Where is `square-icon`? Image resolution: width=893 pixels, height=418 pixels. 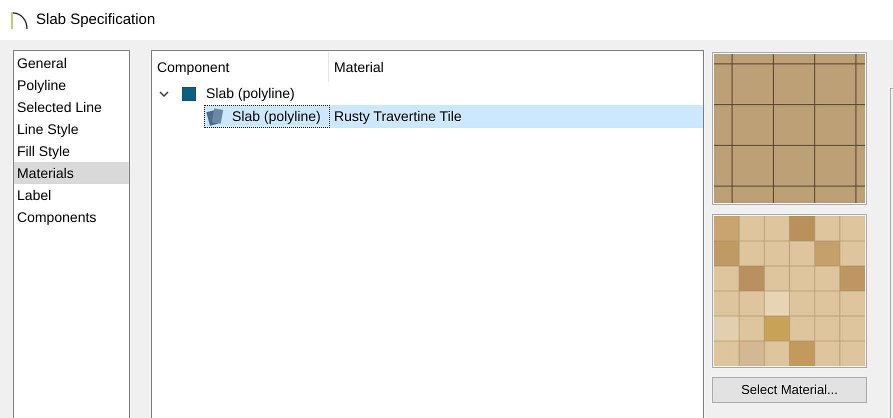 square-icon is located at coordinates (189, 93).